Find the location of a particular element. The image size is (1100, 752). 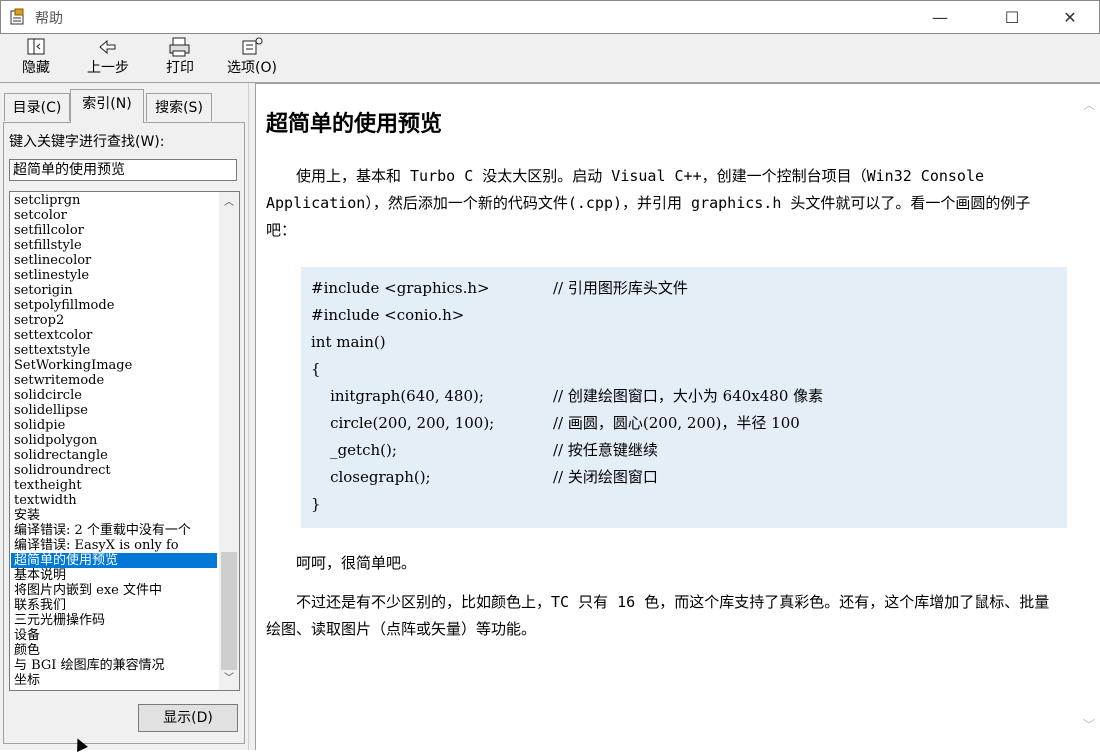

minimize-button: — is located at coordinates (940, 17).